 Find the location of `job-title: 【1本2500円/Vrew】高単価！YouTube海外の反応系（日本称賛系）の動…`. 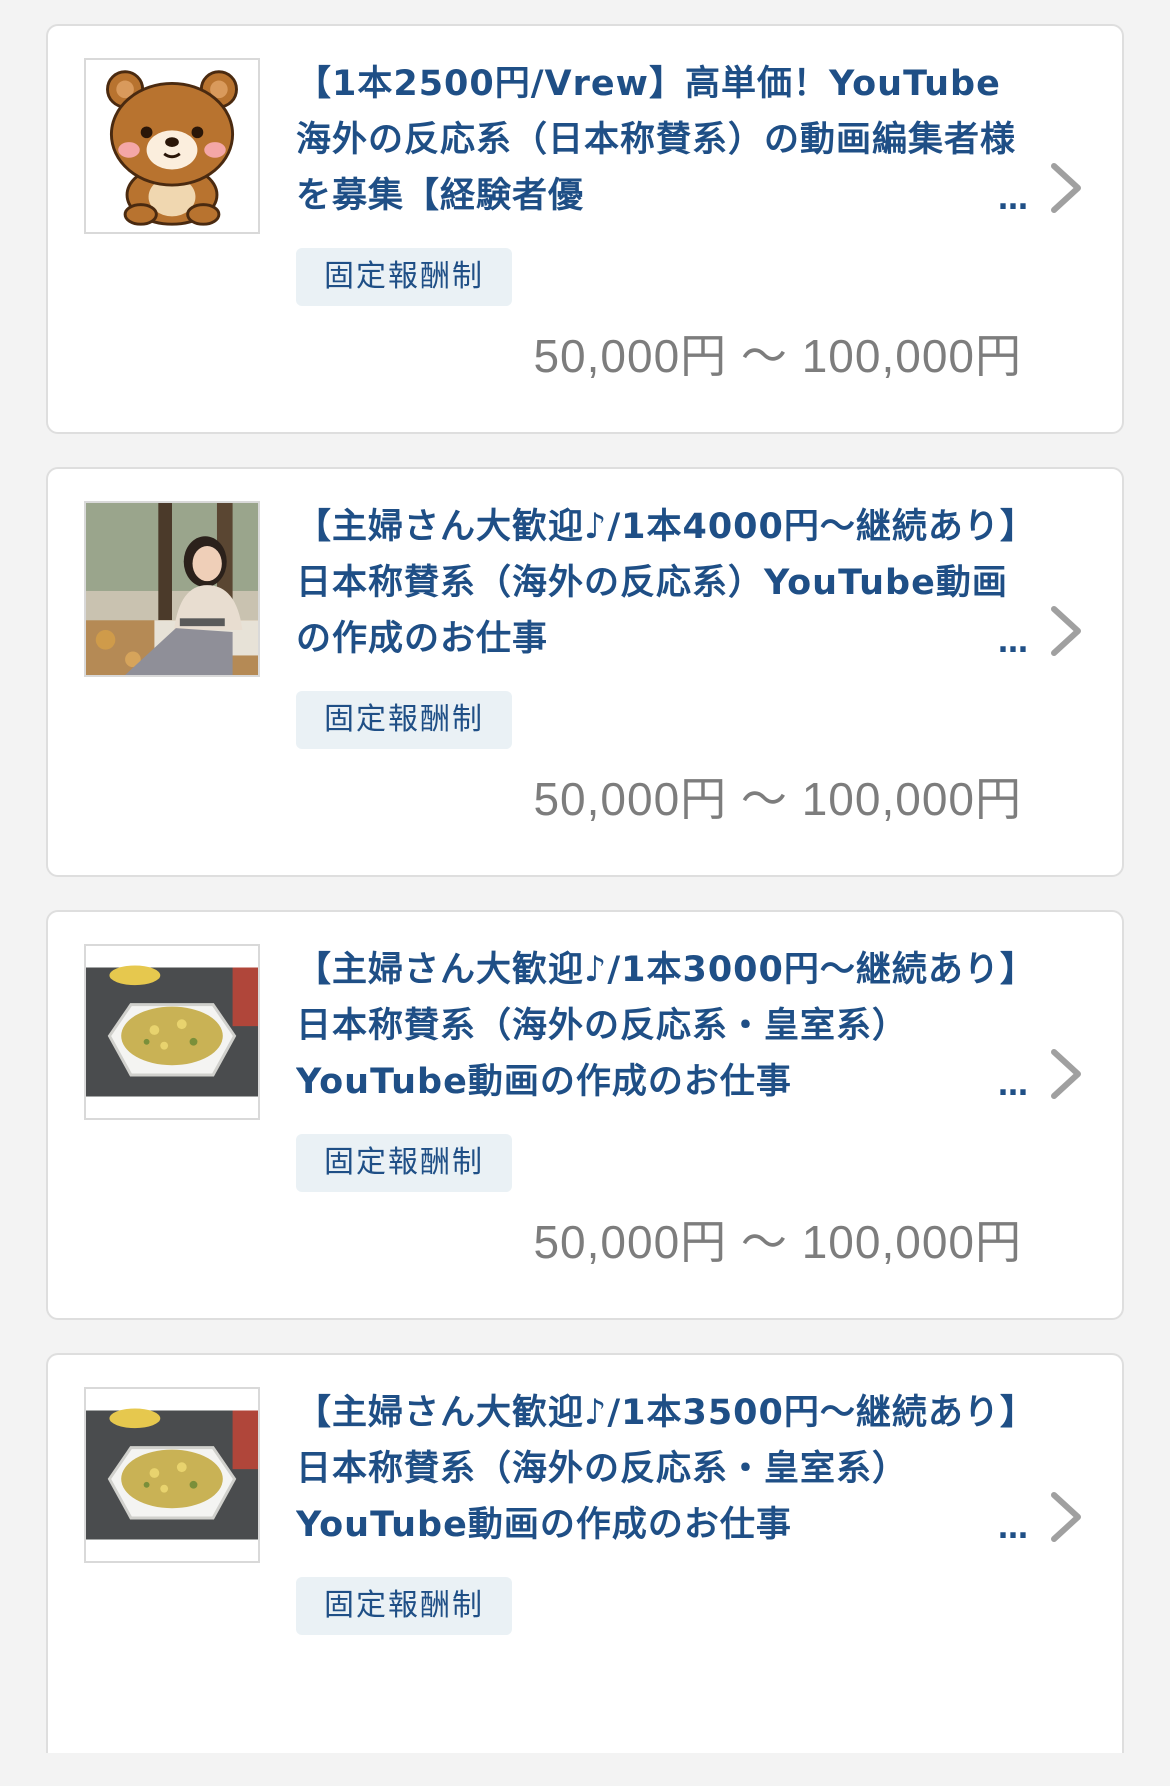

job-title: 【1本2500円/Vrew】高単価！YouTube海外の反応系（日本称賛系）の動… is located at coordinates (661, 143).